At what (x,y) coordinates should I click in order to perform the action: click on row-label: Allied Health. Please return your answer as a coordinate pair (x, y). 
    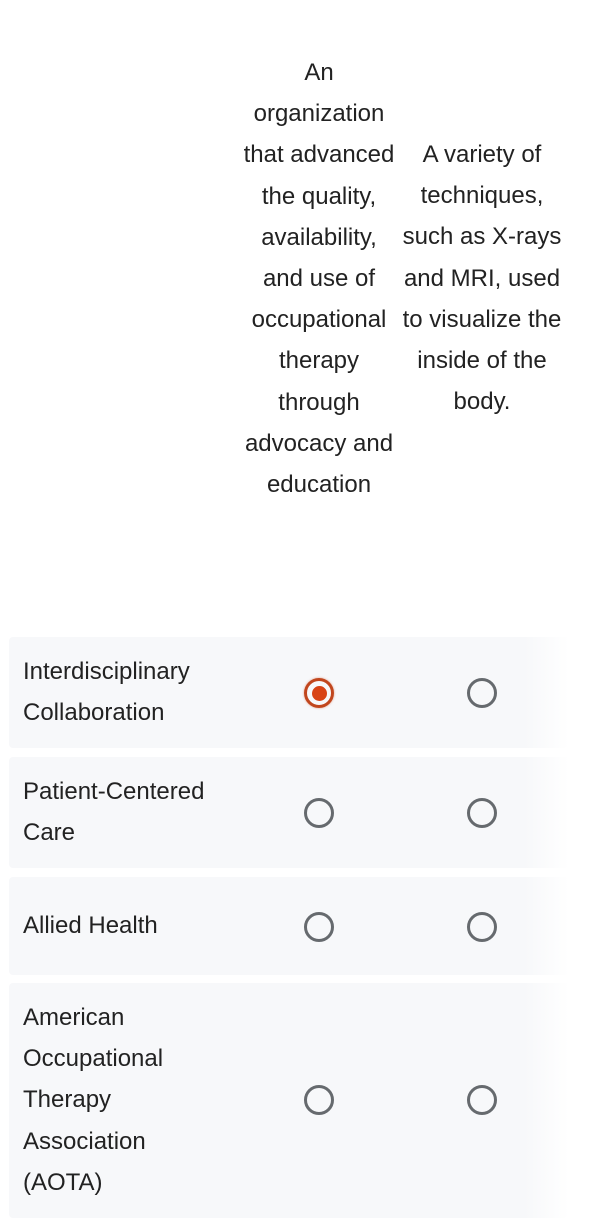
    Looking at the image, I should click on (90, 925).